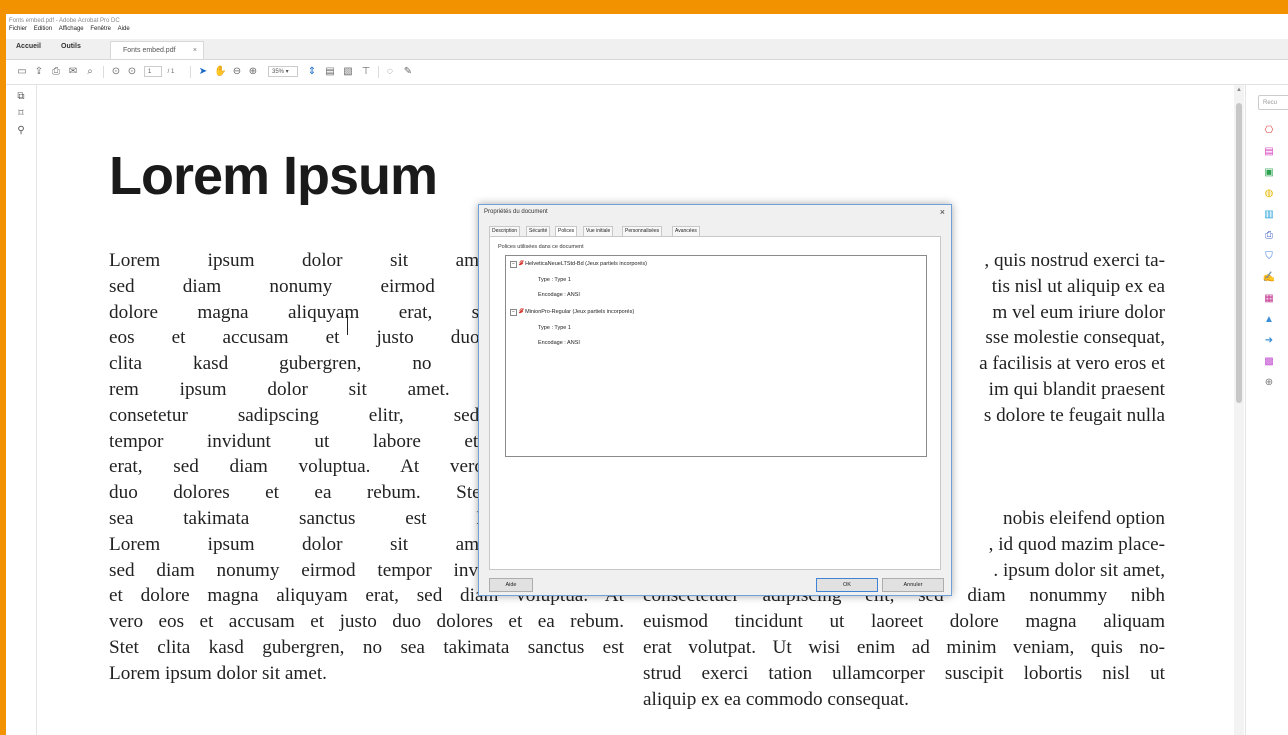 This screenshot has height=735, width=1288. I want to click on scroll-mode-icon: ⊤, so click(366, 72).